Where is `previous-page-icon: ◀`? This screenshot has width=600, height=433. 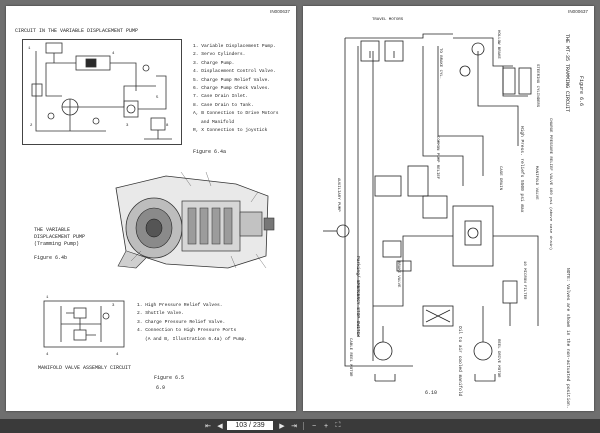
previous-page-icon: ◀ is located at coordinates (220, 426).